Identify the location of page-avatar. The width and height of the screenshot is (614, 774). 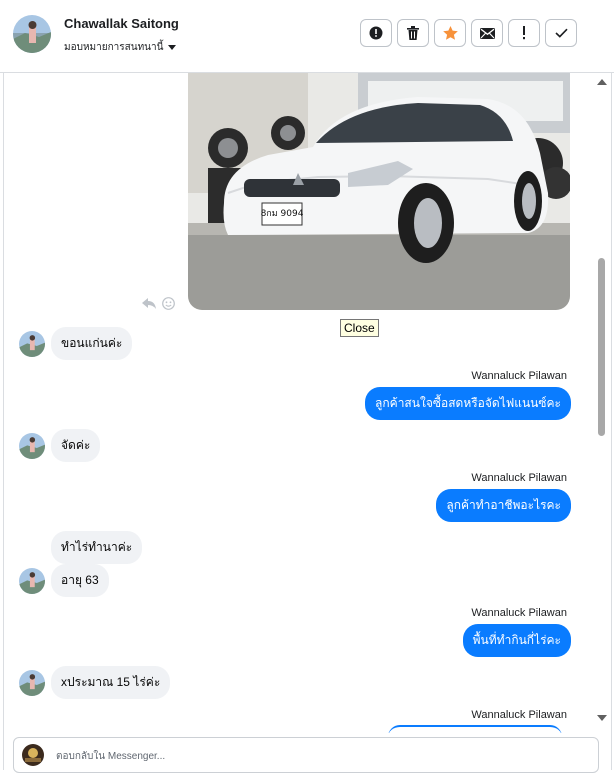
(33, 755).